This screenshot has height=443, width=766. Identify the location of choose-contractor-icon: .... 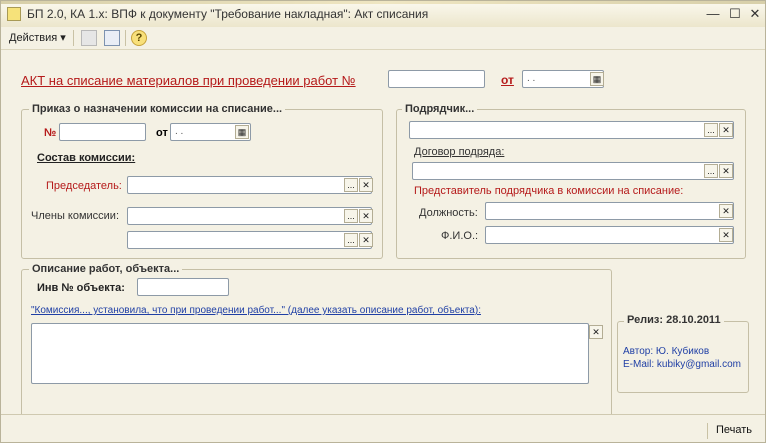
(711, 130).